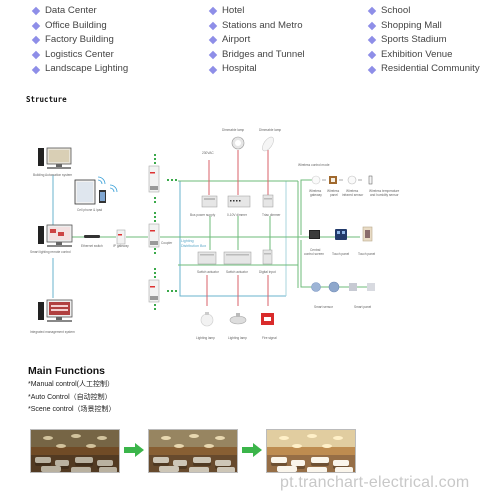 This screenshot has width=500, height=500. I want to click on ip-gateway-label: IP gateway, so click(121, 246).